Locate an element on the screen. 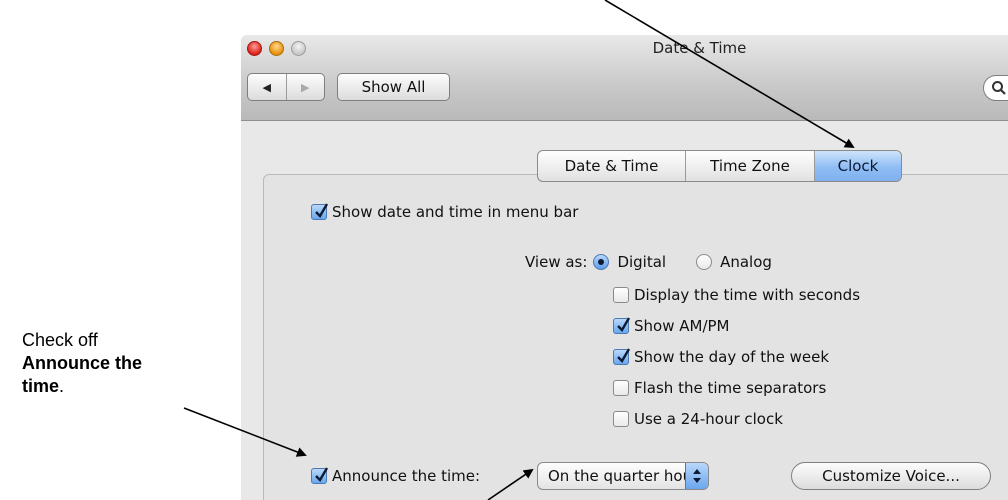 This screenshot has width=1008, height=500. arrow-to-announce-checkbox is located at coordinates (245, 432).